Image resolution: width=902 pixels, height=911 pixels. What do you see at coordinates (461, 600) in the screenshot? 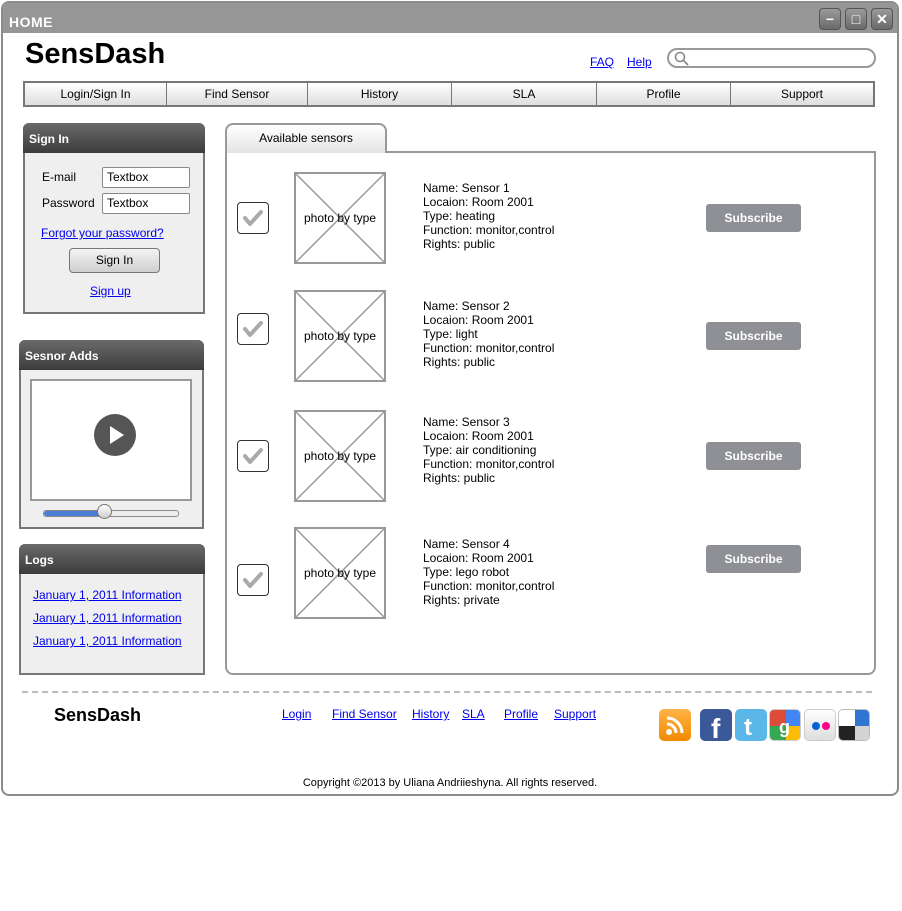
I see `sensor-rights: Rights: private` at bounding box center [461, 600].